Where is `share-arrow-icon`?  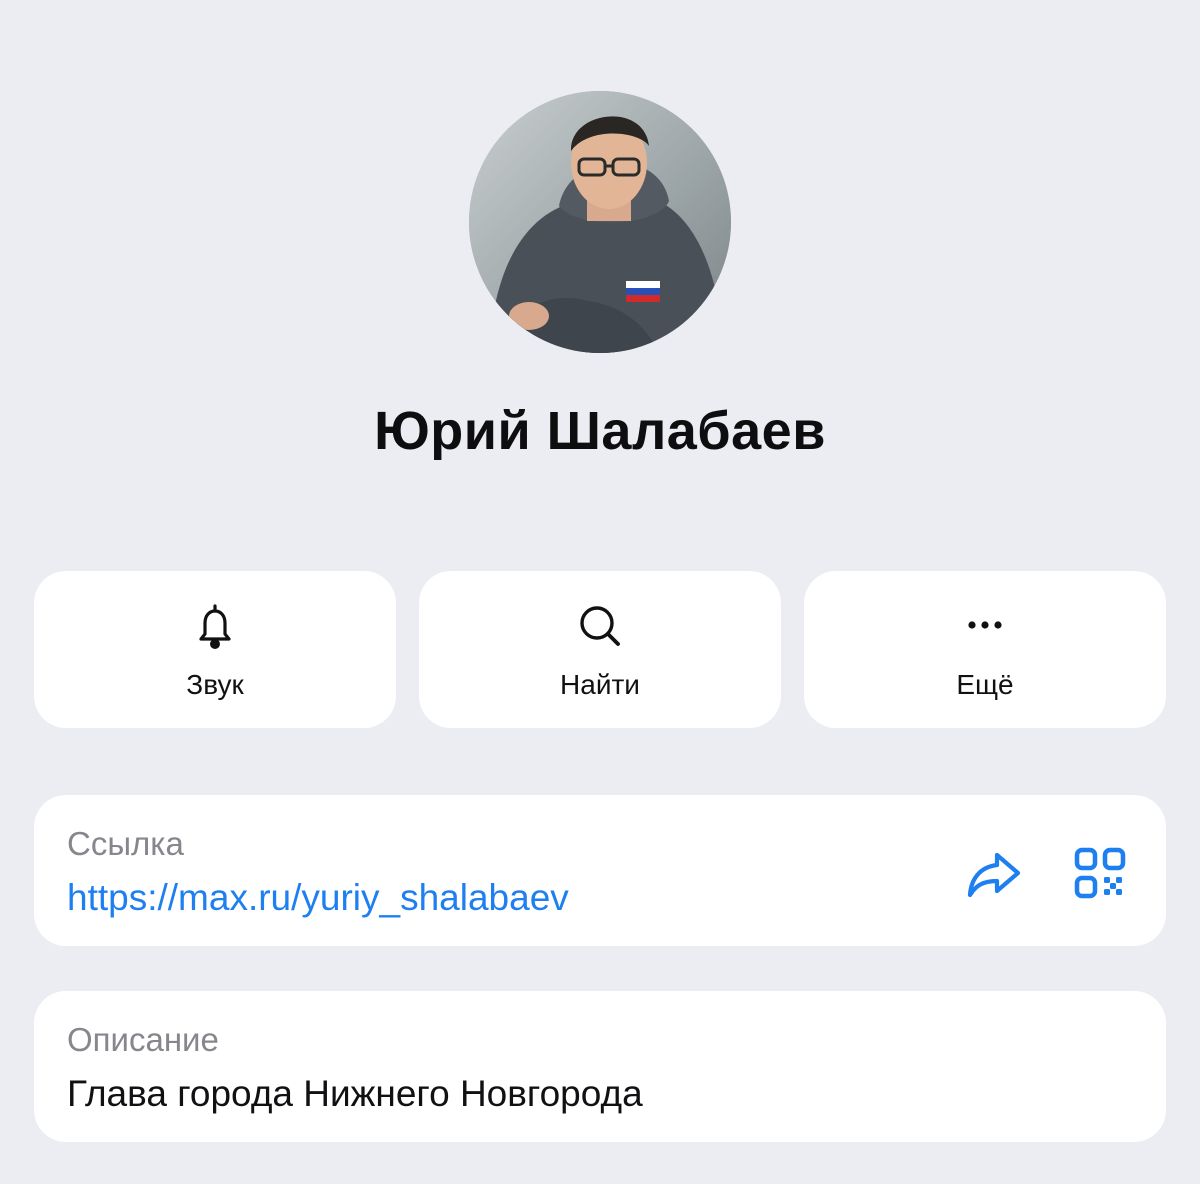
share-arrow-icon is located at coordinates (994, 873).